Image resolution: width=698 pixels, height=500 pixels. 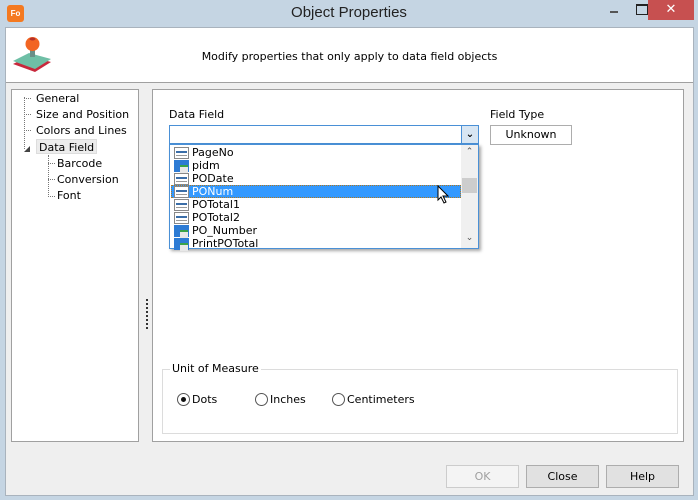 I want to click on radio-label: Dots, so click(x=205, y=399).